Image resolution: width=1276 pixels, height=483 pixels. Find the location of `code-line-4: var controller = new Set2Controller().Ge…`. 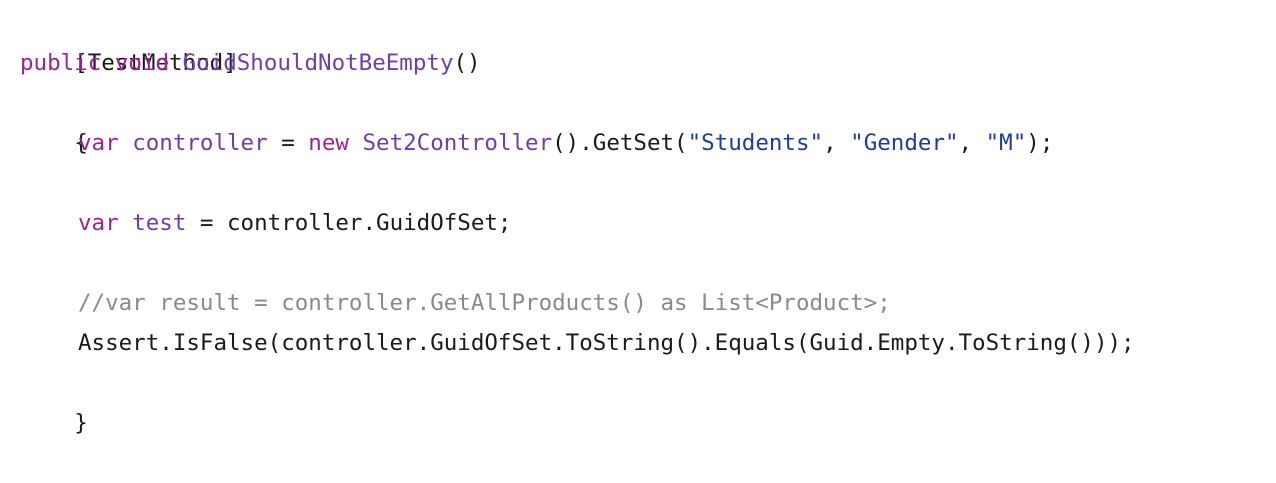

code-line-4: var controller = new Set2Controller().Ge… is located at coordinates (648, 143).